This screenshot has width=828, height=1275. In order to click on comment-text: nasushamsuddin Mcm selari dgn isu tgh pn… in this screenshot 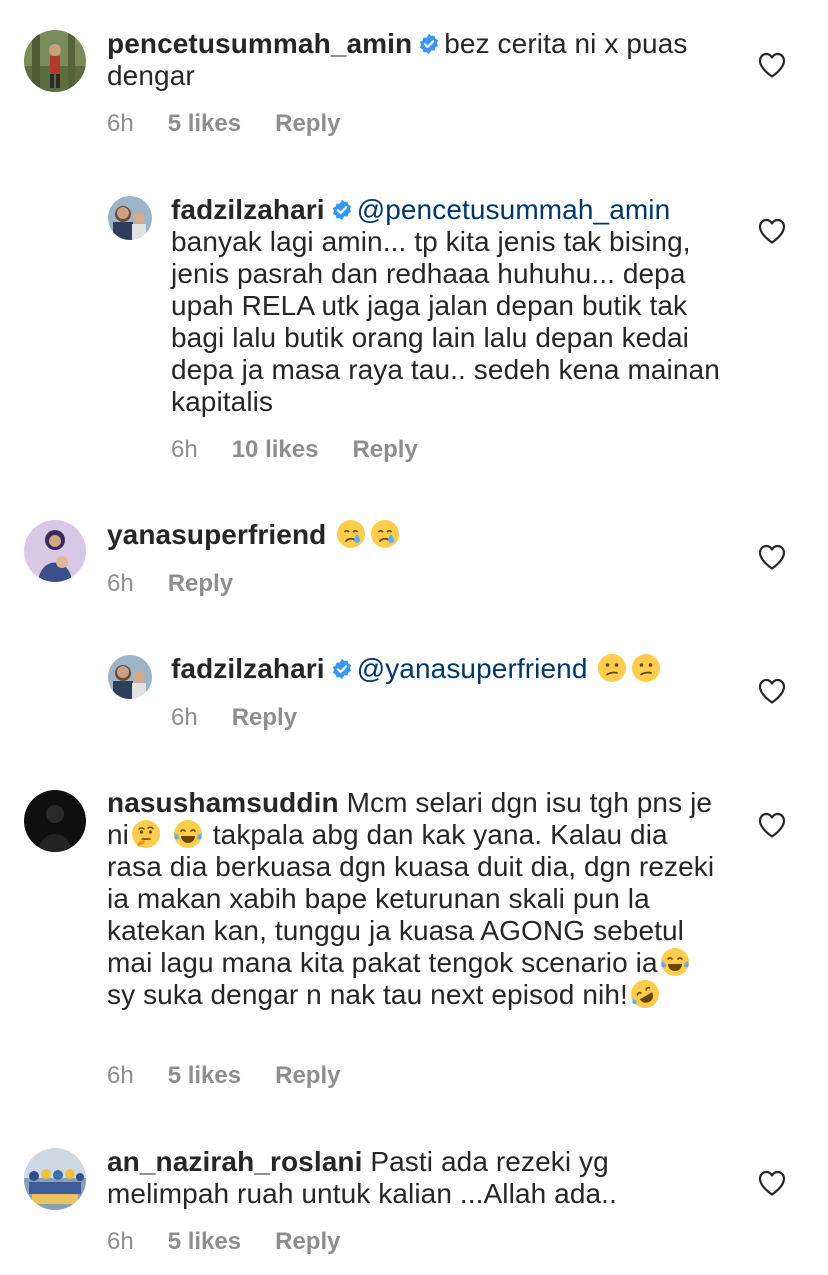, I will do `click(417, 899)`.